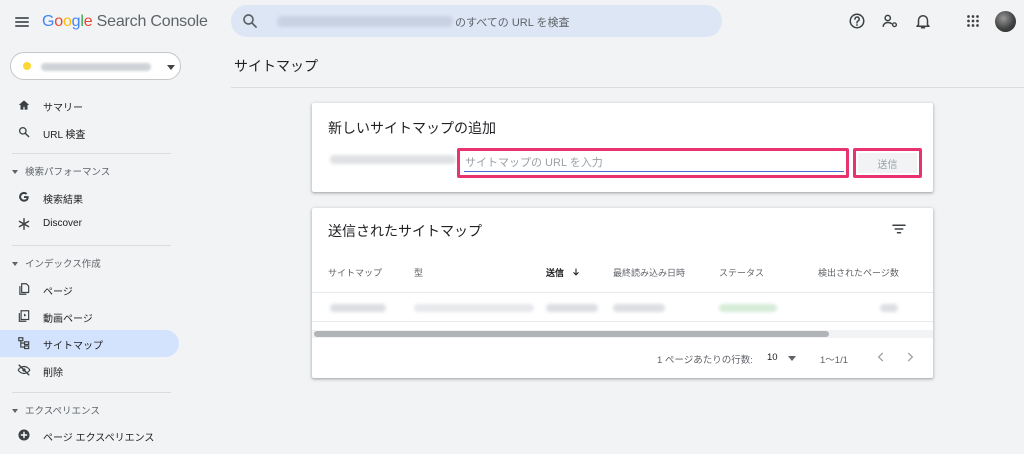  I want to click on rows-per-page-caret-icon, so click(792, 358).